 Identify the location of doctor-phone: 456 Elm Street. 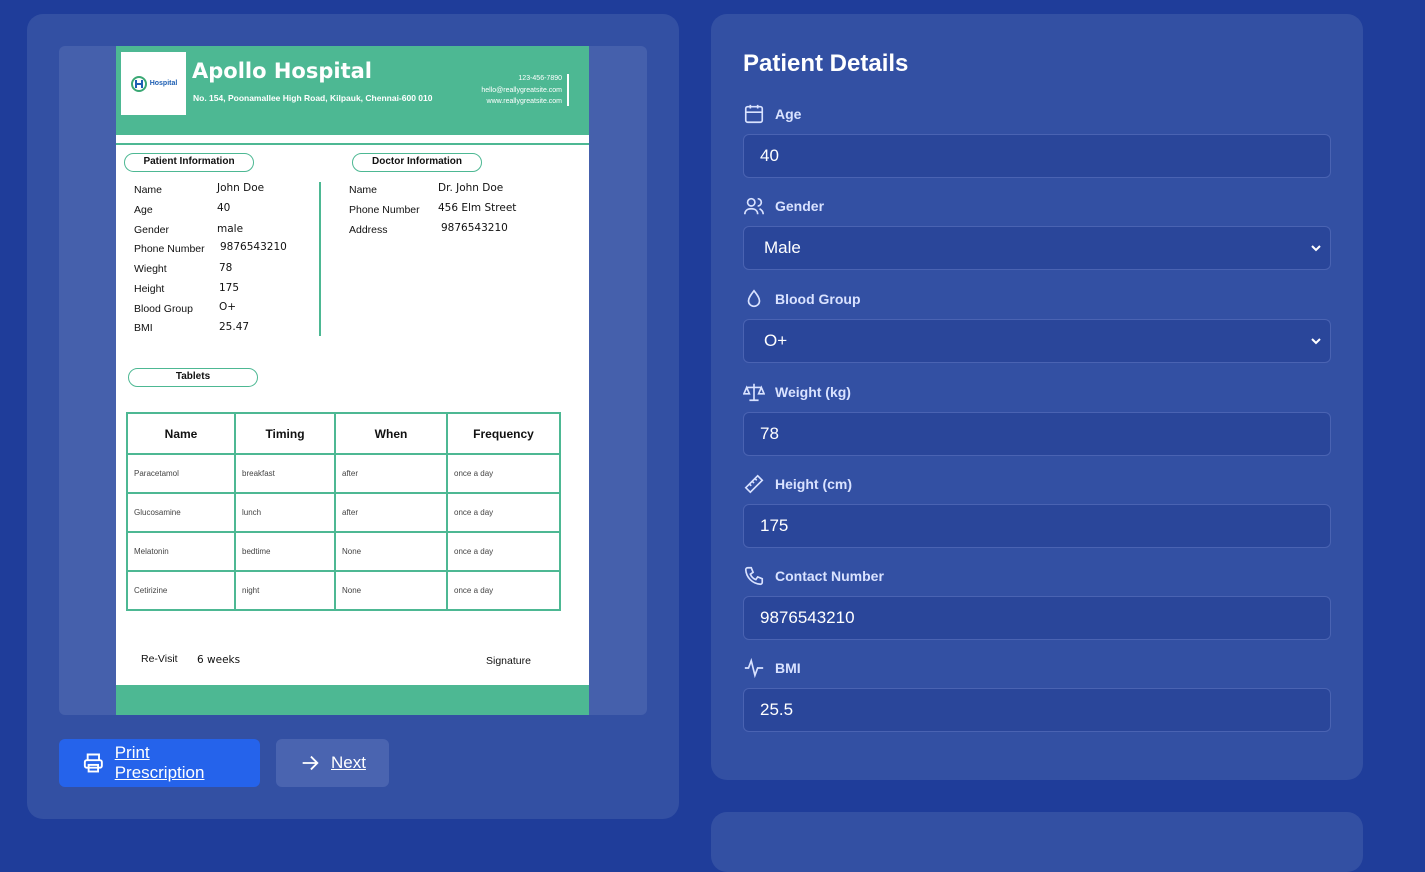
(477, 208).